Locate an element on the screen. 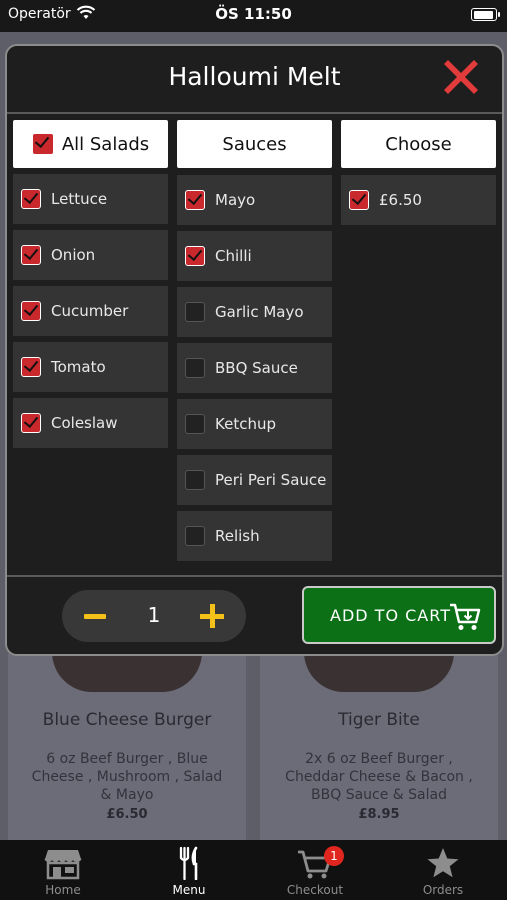 The width and height of the screenshot is (507, 900). menu-item-title: Blue Cheese Burger is located at coordinates (127, 720).